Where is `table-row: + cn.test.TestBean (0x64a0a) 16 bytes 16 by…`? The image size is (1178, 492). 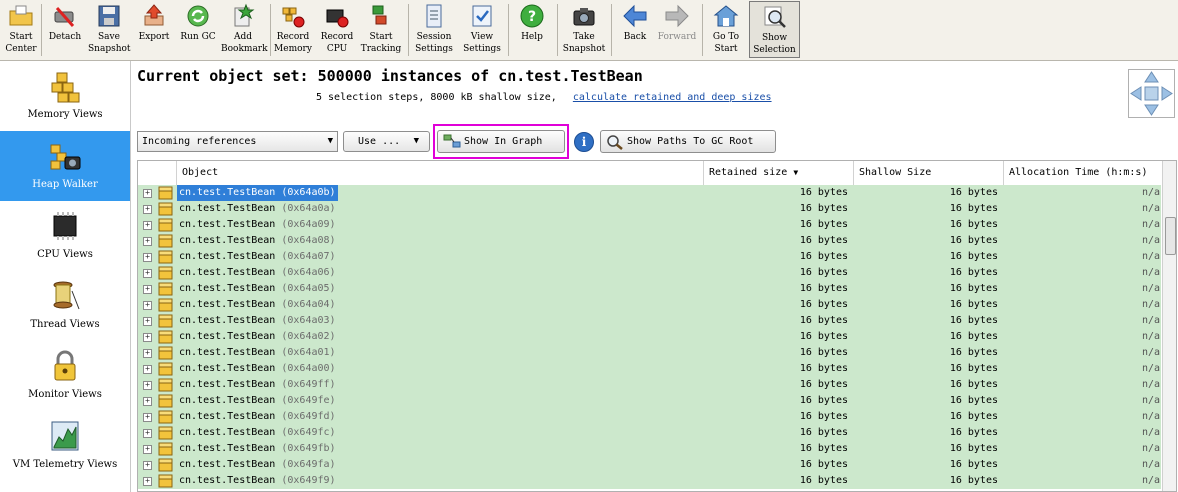
table-row: + cn.test.TestBean (0x64a0a) 16 bytes 16 by… is located at coordinates (649, 209).